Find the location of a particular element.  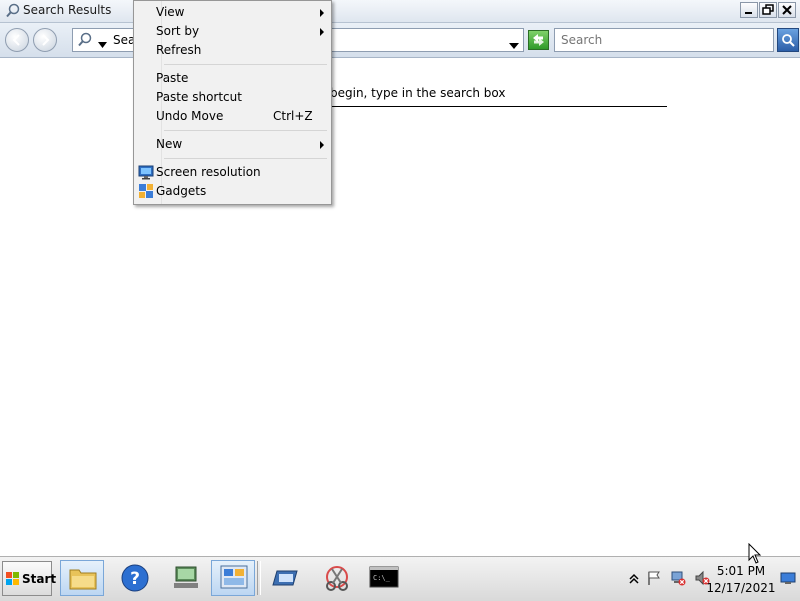

menu-item-sort-by: Sort by is located at coordinates (232, 31).